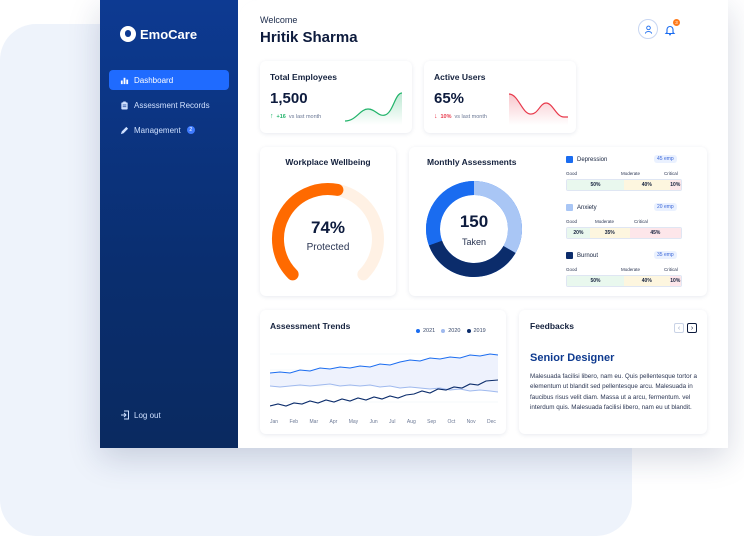 The width and height of the screenshot is (744, 536). What do you see at coordinates (124, 130) in the screenshot?
I see `pencil-icon` at bounding box center [124, 130].